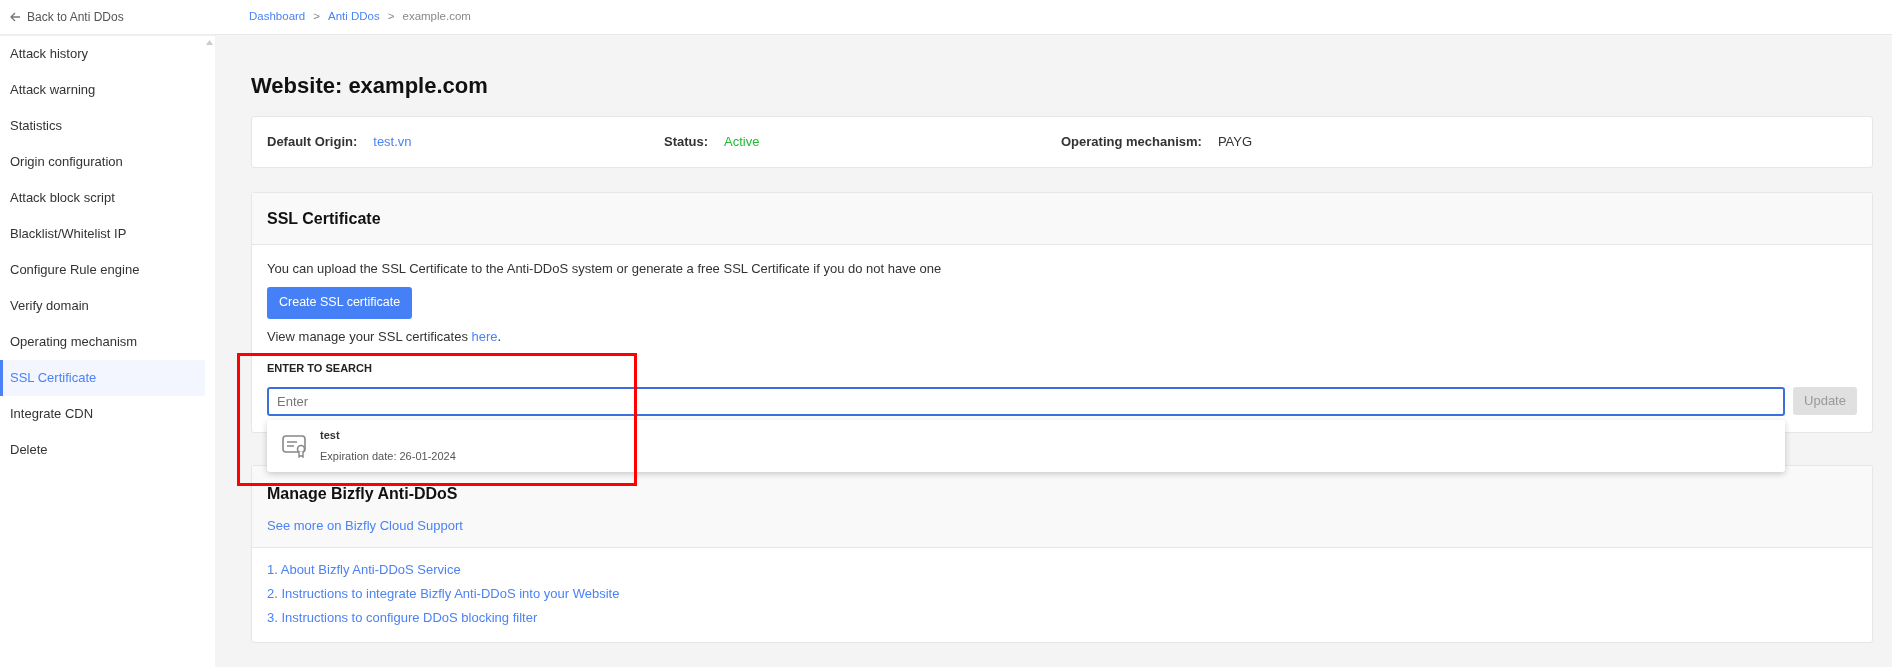 This screenshot has height=667, width=1892. Describe the element at coordinates (102, 414) in the screenshot. I see `sidebar-item: Integrate CDN` at that location.